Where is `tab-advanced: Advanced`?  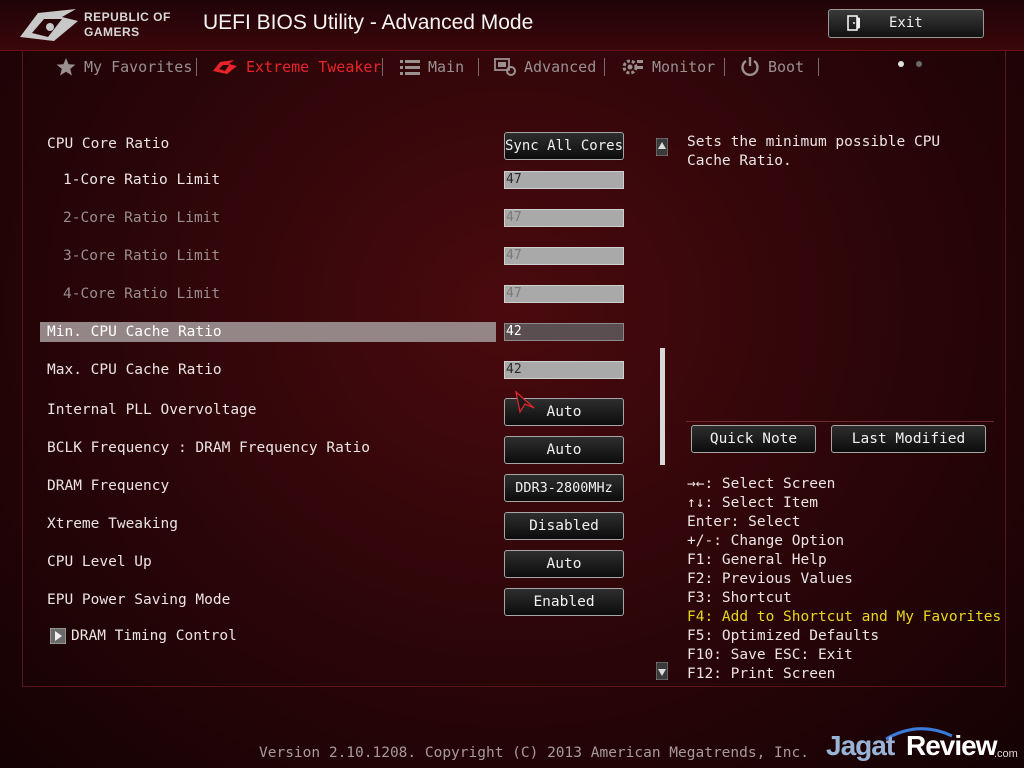
tab-advanced: Advanced is located at coordinates (545, 67).